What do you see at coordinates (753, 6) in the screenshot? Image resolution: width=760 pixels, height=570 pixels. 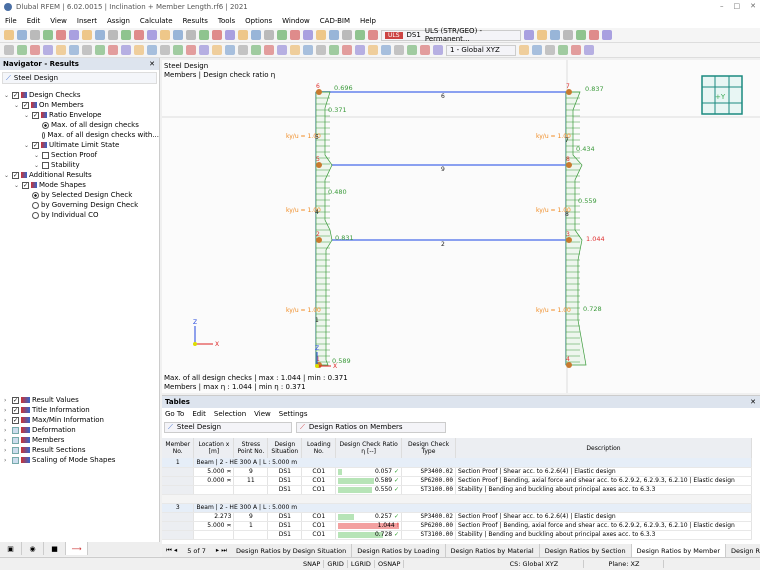 I see `close-button: ✕` at bounding box center [753, 6].